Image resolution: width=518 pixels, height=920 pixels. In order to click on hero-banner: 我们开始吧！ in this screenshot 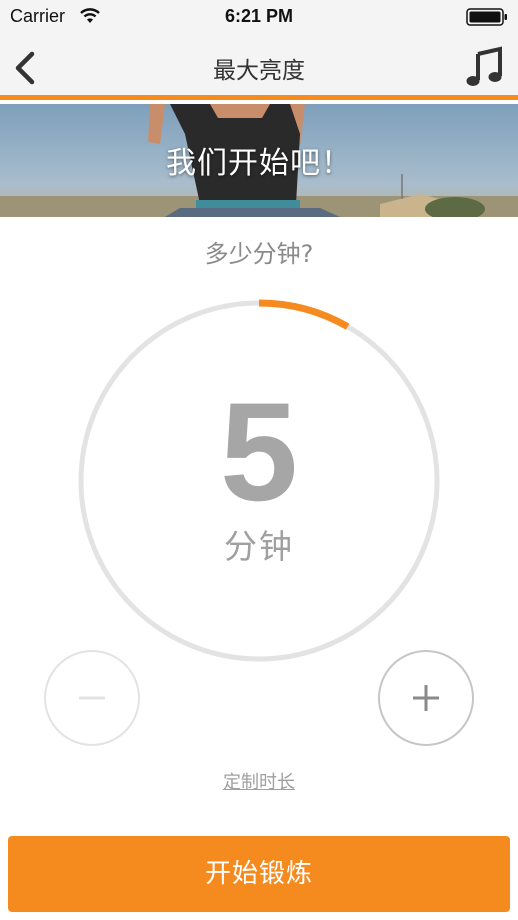, I will do `click(259, 160)`.